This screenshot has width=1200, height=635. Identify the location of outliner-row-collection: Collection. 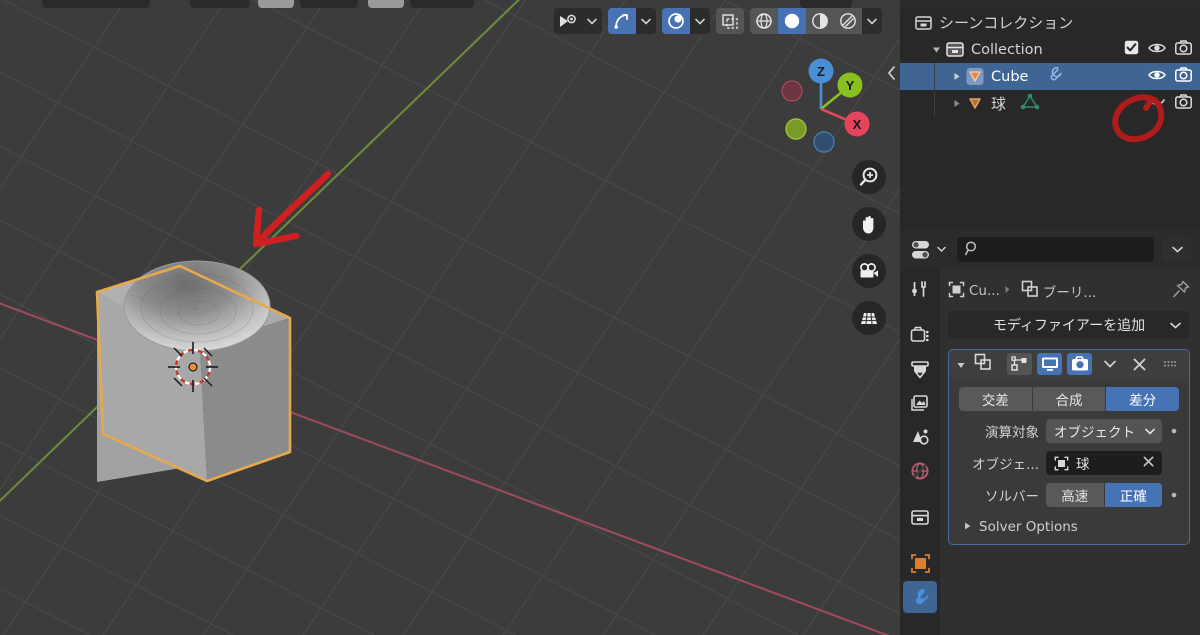
(1050, 49).